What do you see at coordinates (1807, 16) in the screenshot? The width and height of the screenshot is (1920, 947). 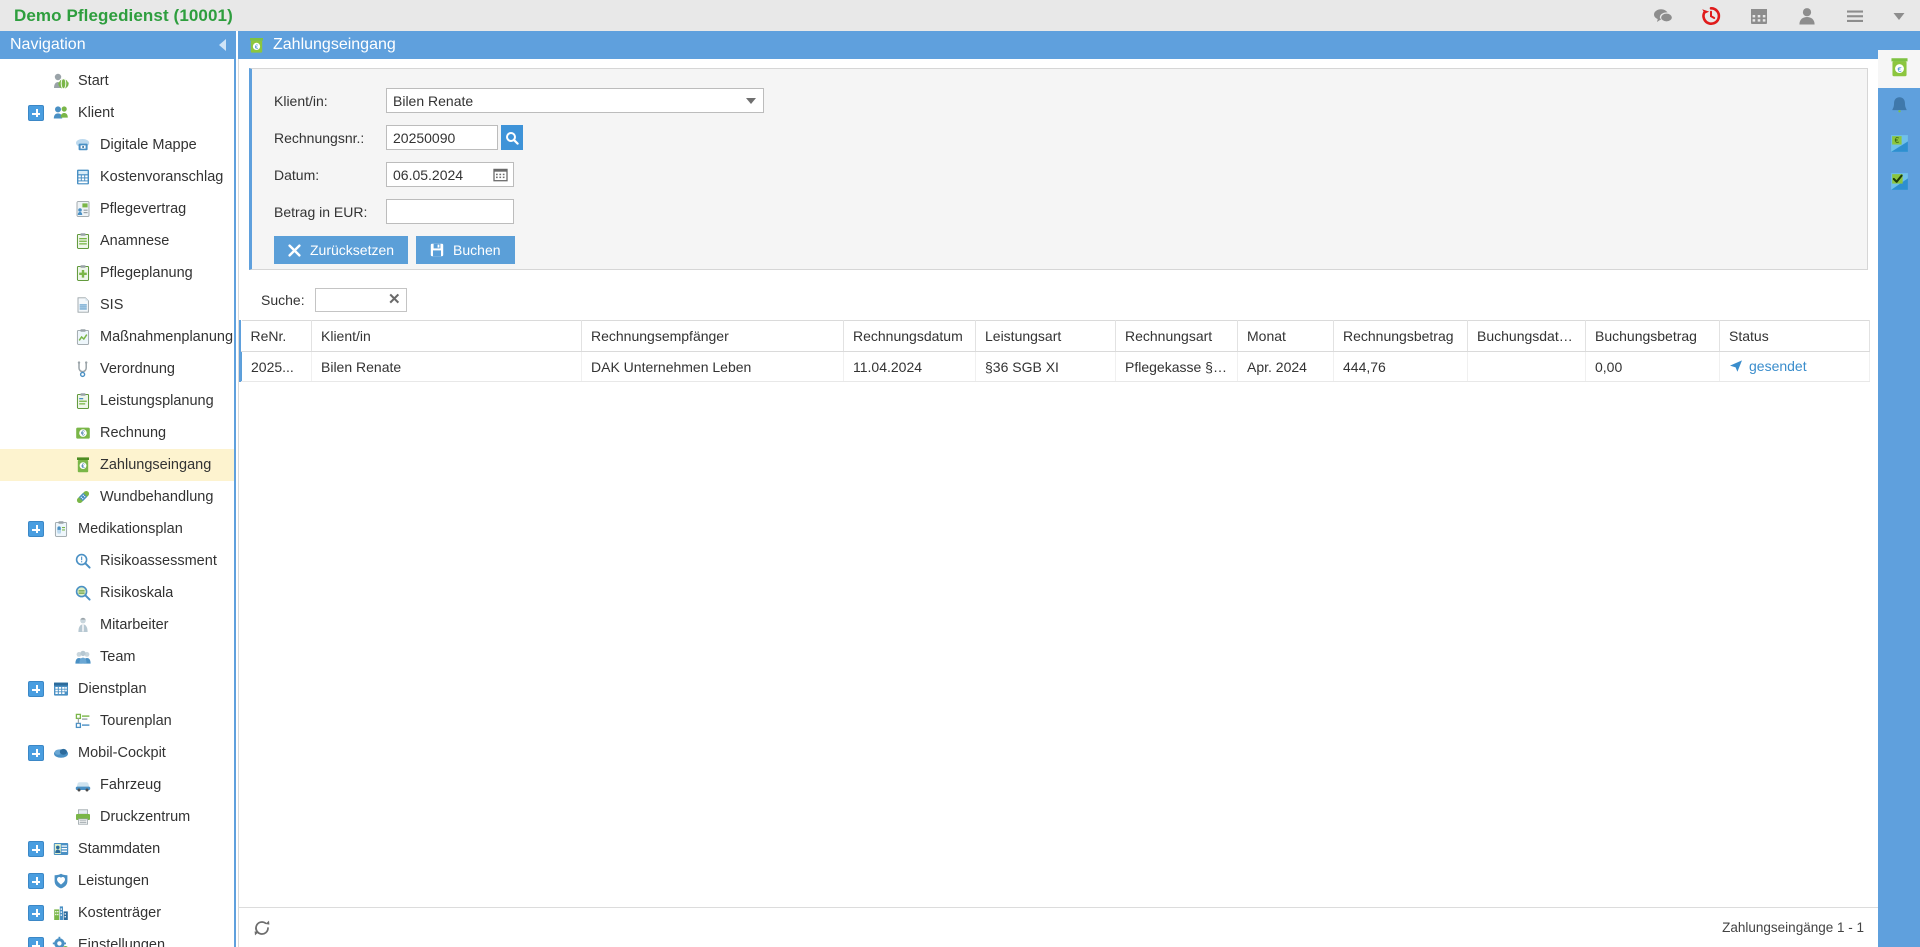 I see `user-icon` at bounding box center [1807, 16].